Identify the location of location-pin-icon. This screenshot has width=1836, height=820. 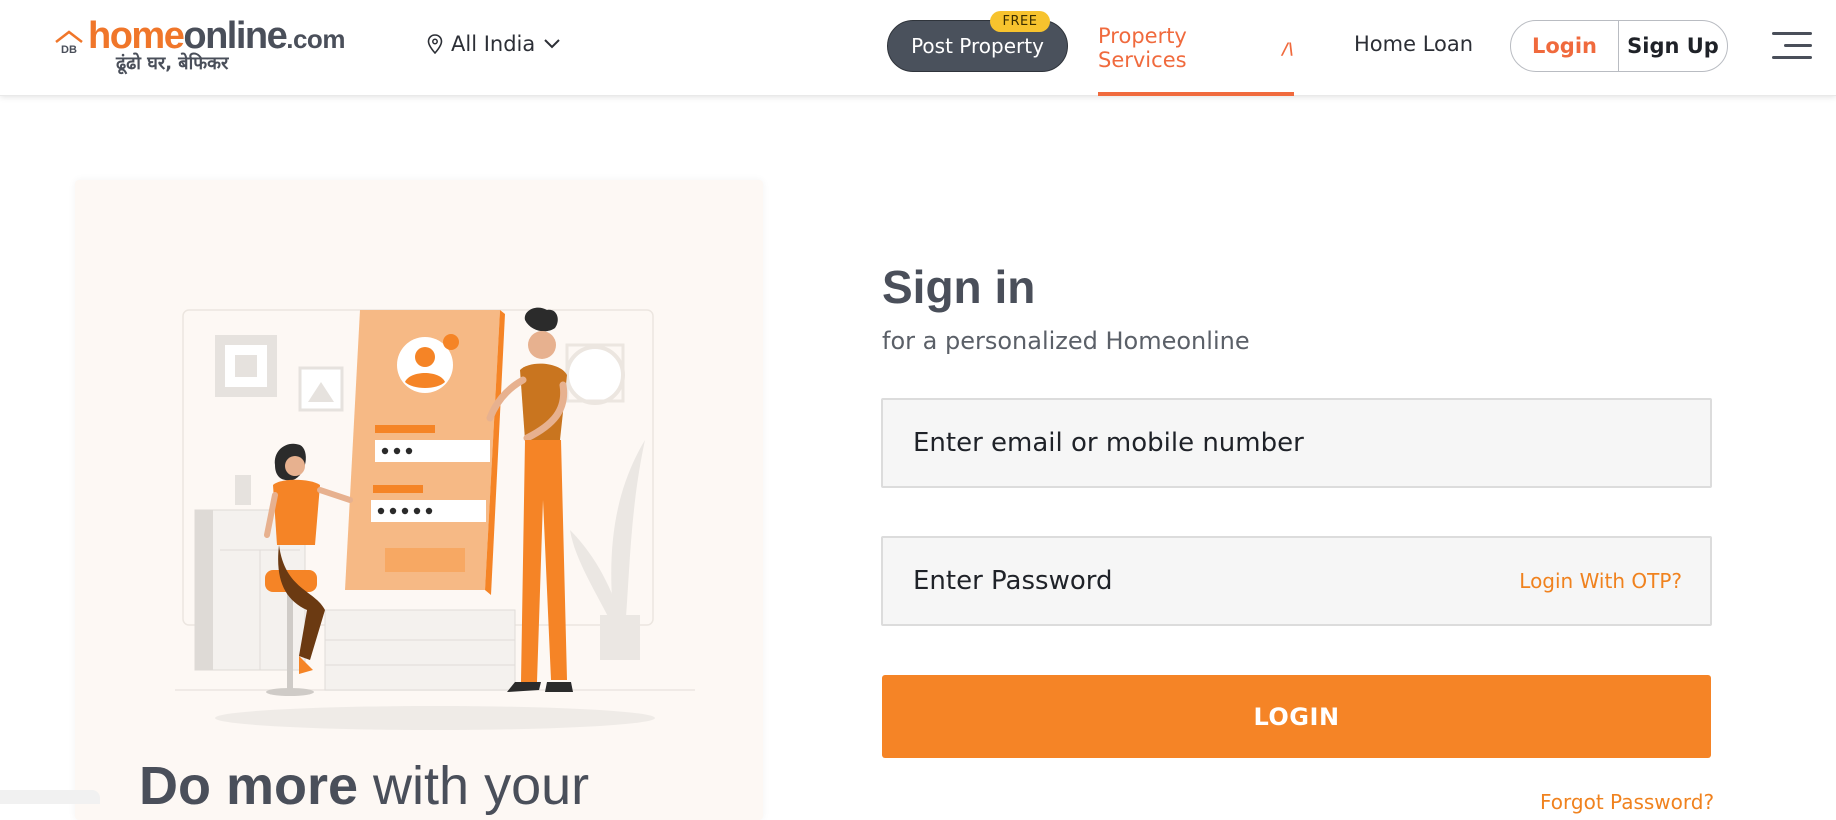
(435, 44).